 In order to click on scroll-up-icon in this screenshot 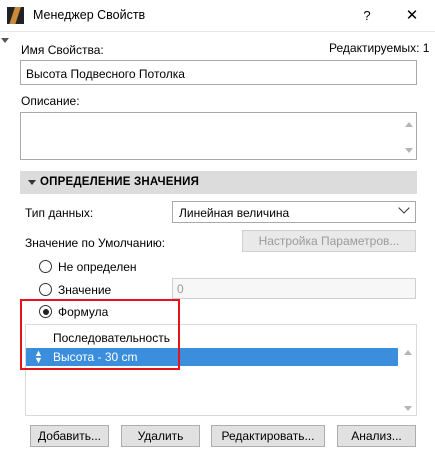, I will do `click(409, 124)`.